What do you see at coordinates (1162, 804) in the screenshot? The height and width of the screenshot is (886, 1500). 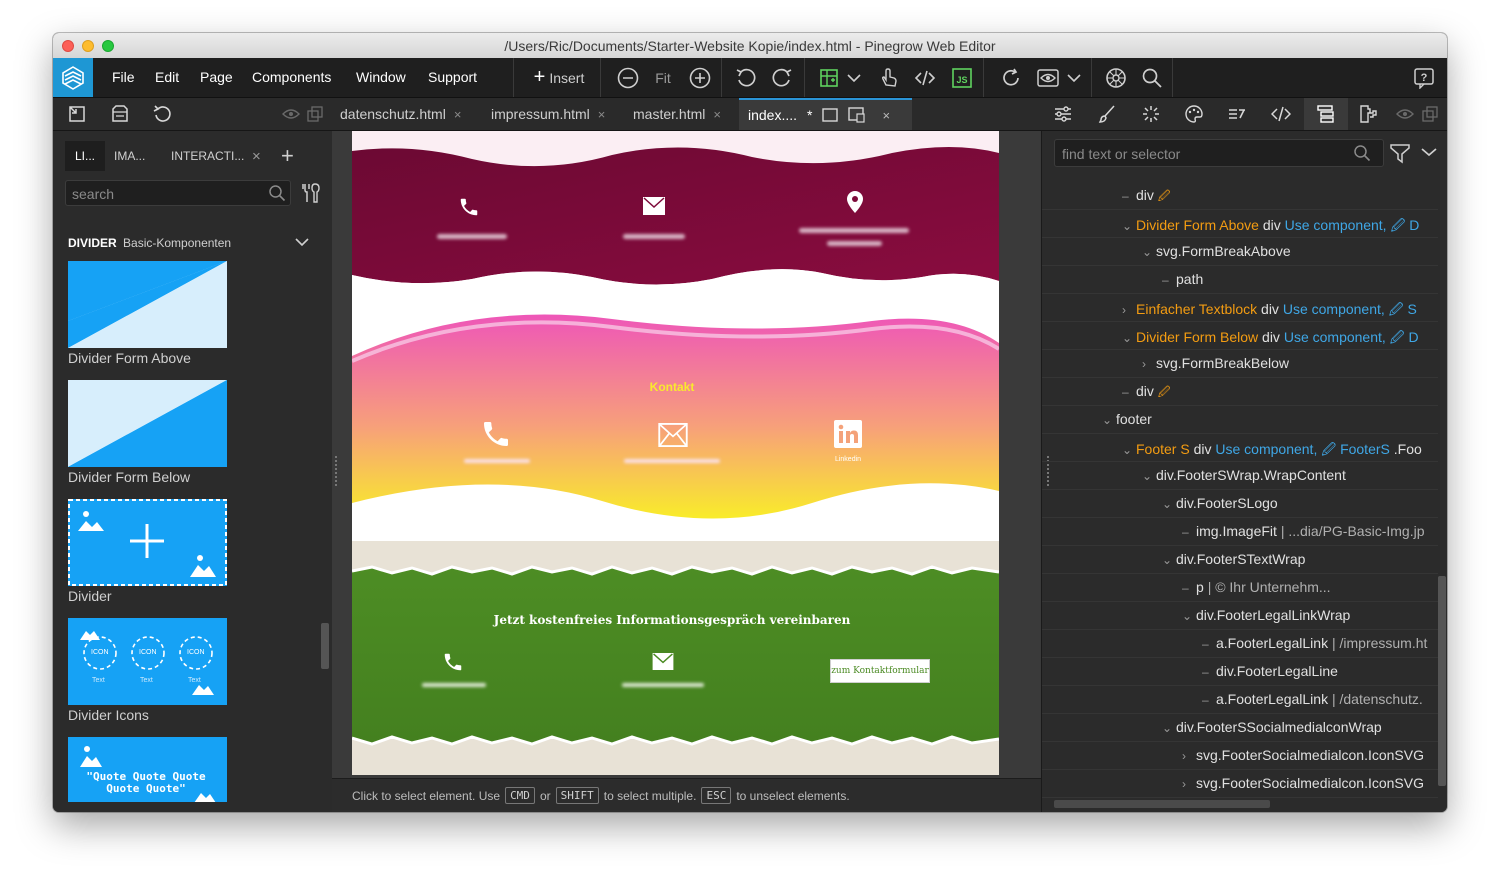 I see `tree-horizontal-scrollbar` at bounding box center [1162, 804].